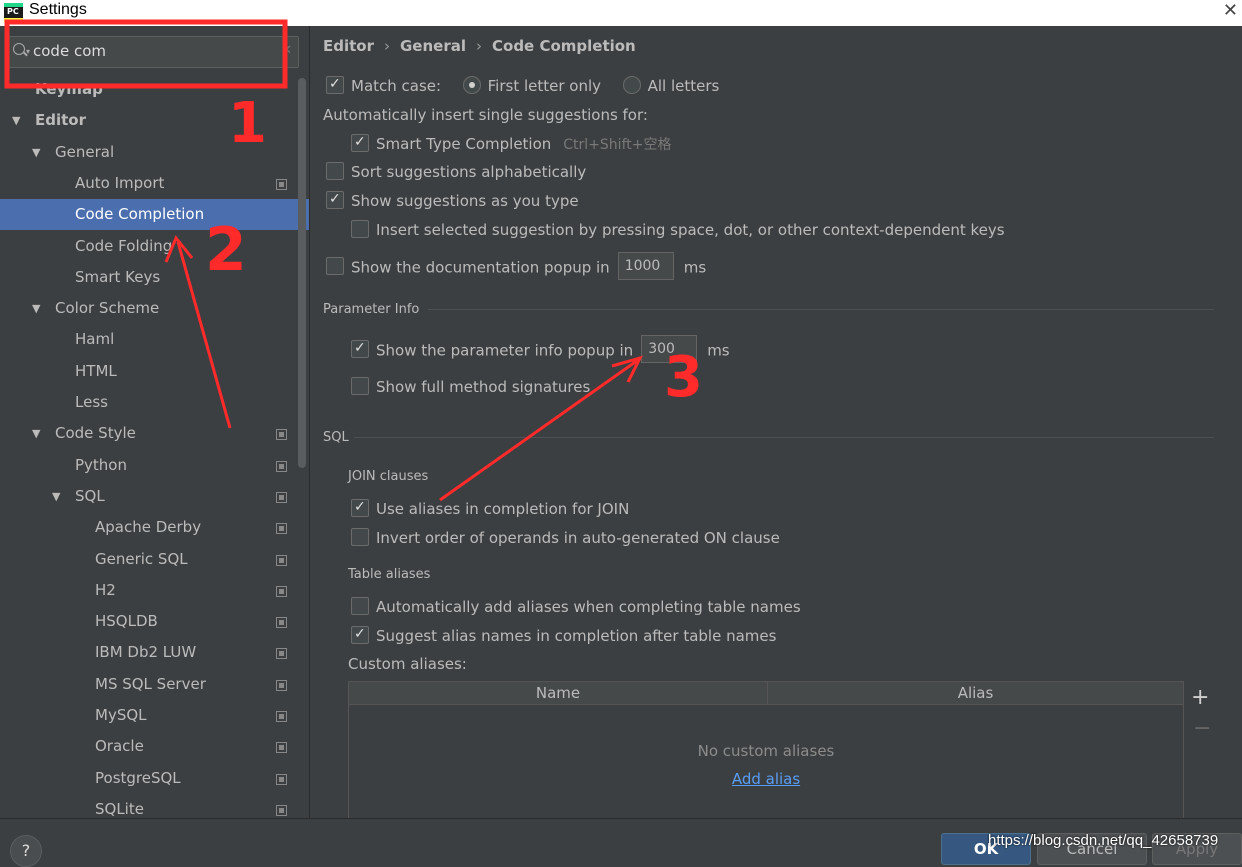 This screenshot has width=1242, height=867. I want to click on doc-popup-row: Show the documentation popup in 1000 ms, so click(516, 266).